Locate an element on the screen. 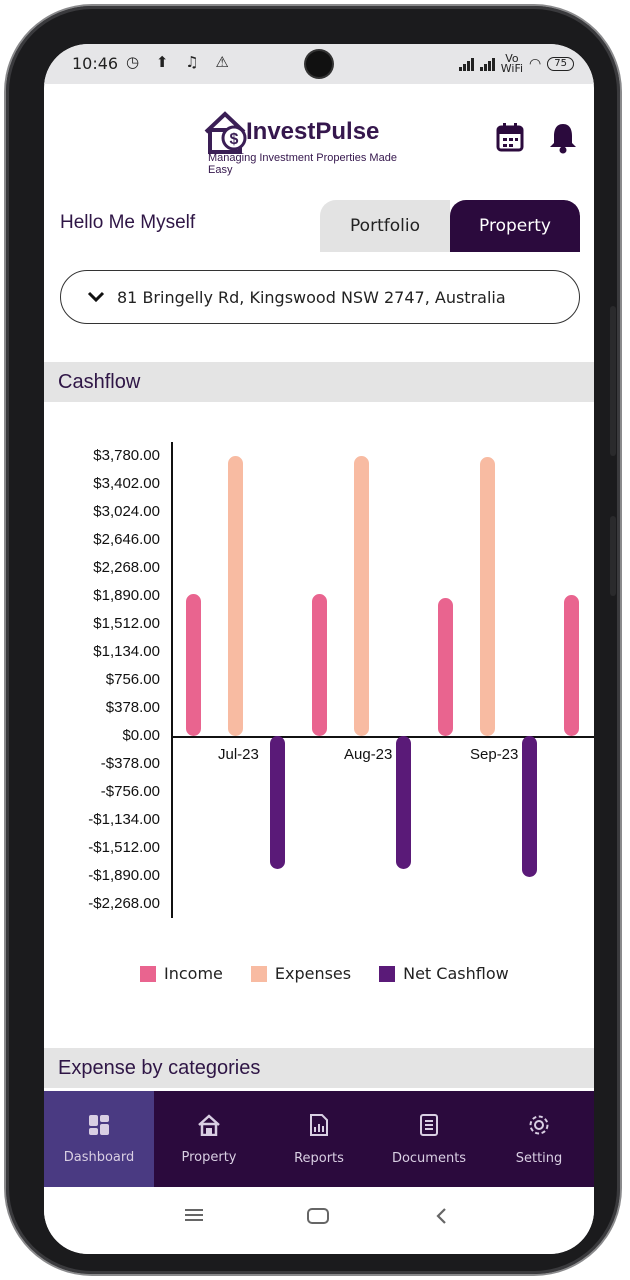 Image resolution: width=630 pixels, height=1280 pixels. y-tick-label: $378.00 is located at coordinates (132, 707).